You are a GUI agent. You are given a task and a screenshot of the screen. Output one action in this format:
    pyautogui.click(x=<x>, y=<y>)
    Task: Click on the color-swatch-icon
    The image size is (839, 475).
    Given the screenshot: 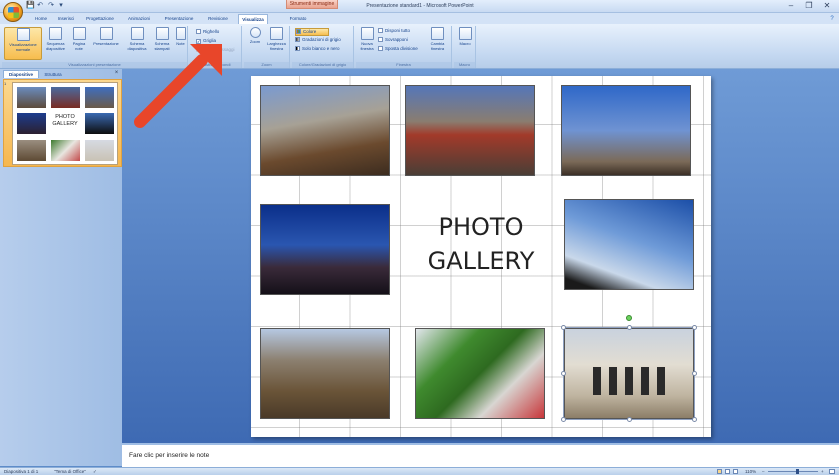 What is the action you would take?
    pyautogui.click(x=298, y=31)
    